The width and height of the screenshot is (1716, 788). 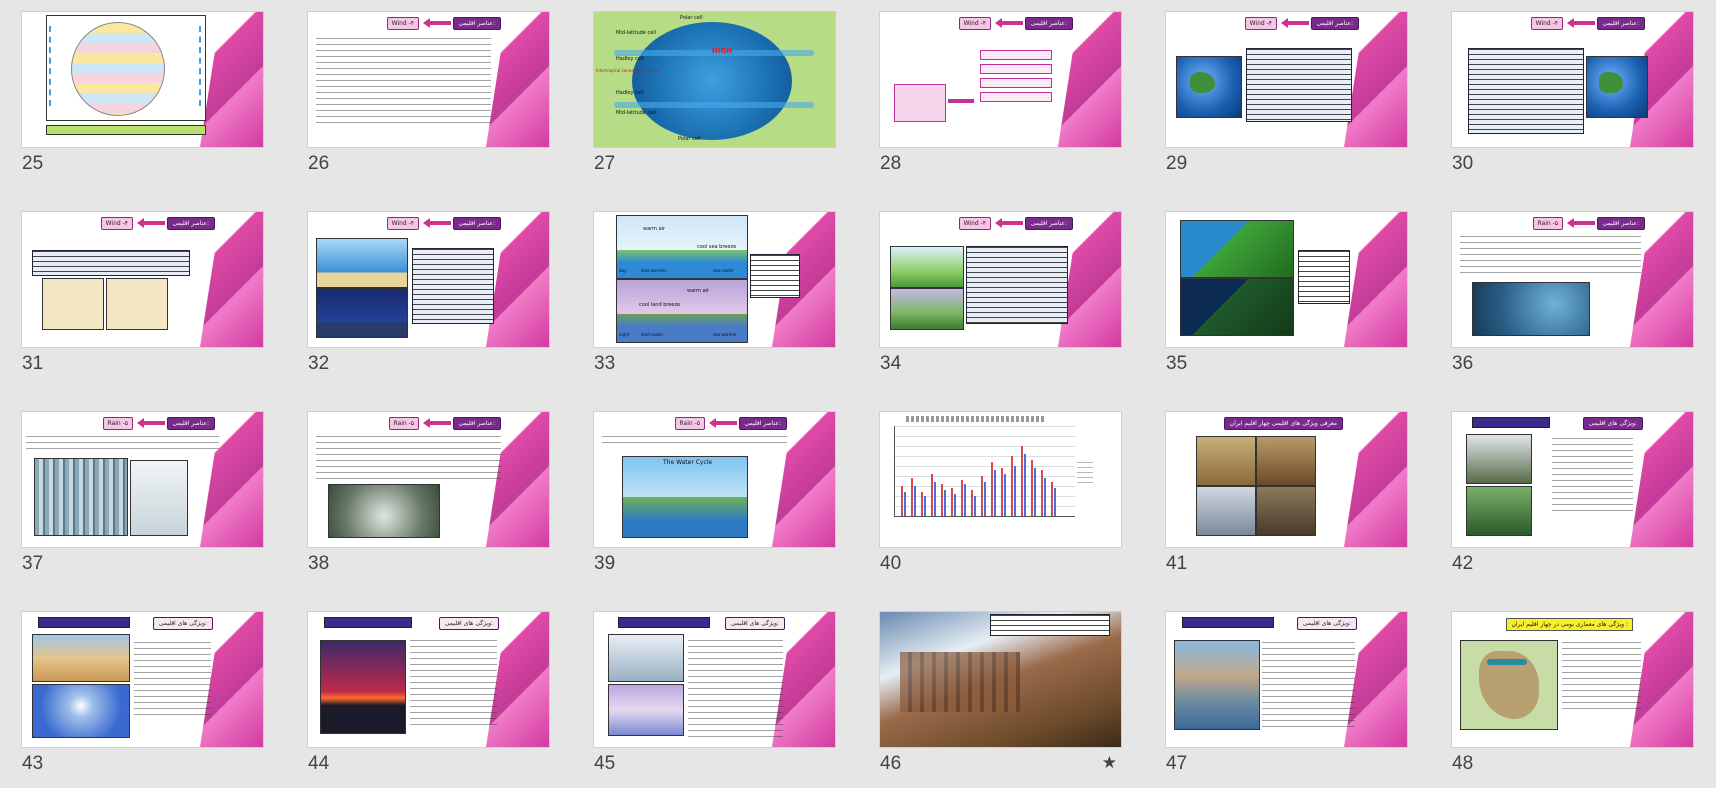 I want to click on slide-cell: عناصر اقلیمی: Rain -۵ The Water Cycle 39, so click(x=714, y=500).